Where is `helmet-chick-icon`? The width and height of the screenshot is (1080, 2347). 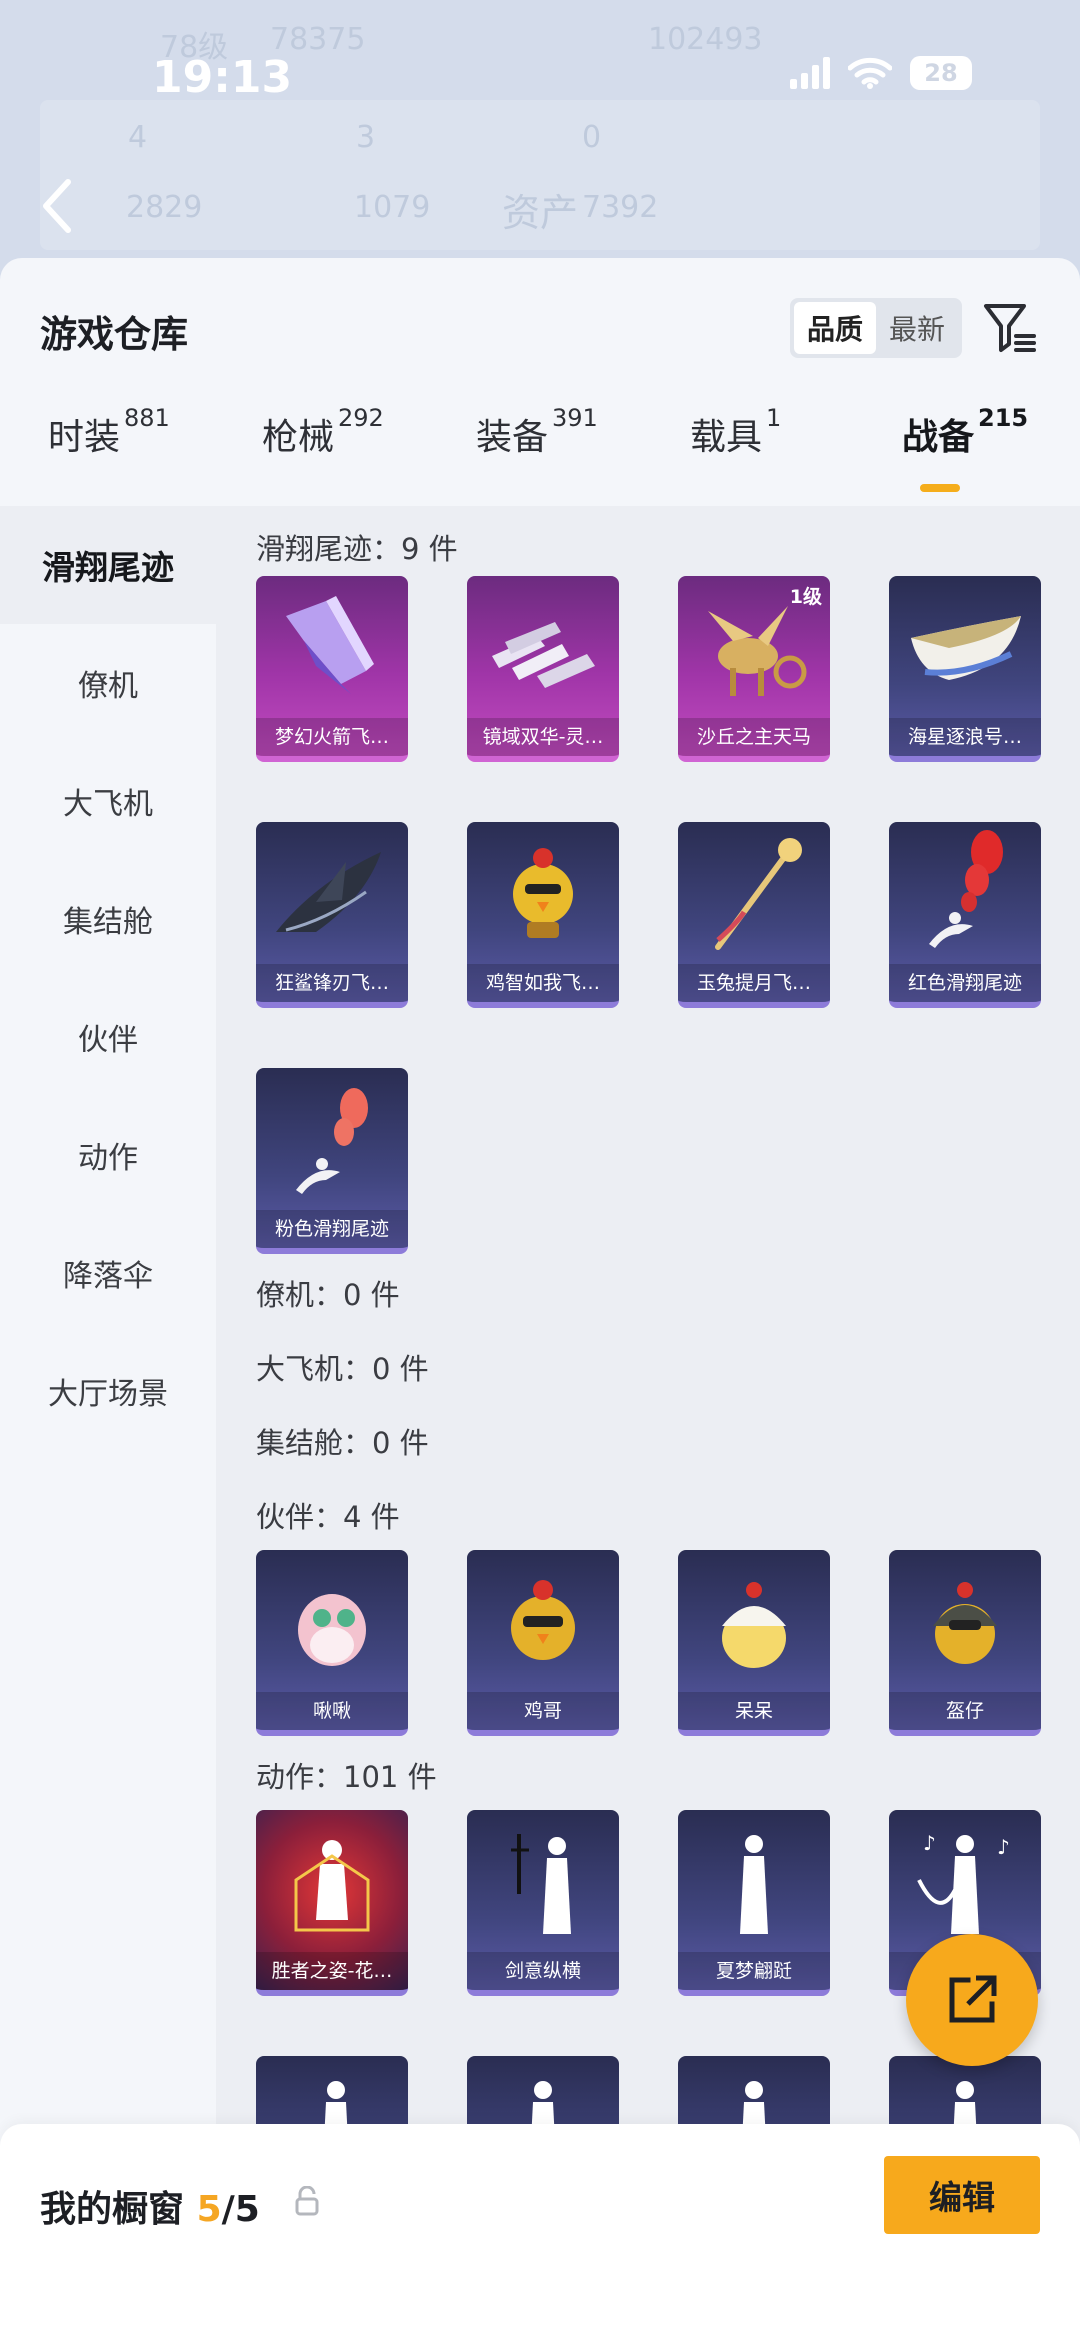
helmet-chick-icon is located at coordinates (965, 1623).